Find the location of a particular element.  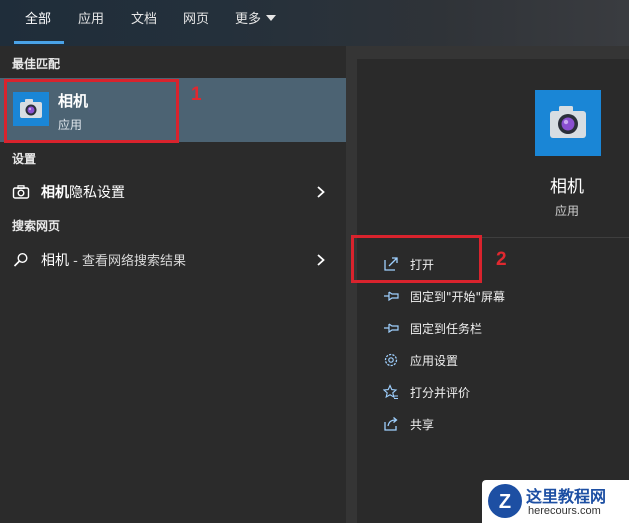

site-logo: Z is located at coordinates (505, 501).